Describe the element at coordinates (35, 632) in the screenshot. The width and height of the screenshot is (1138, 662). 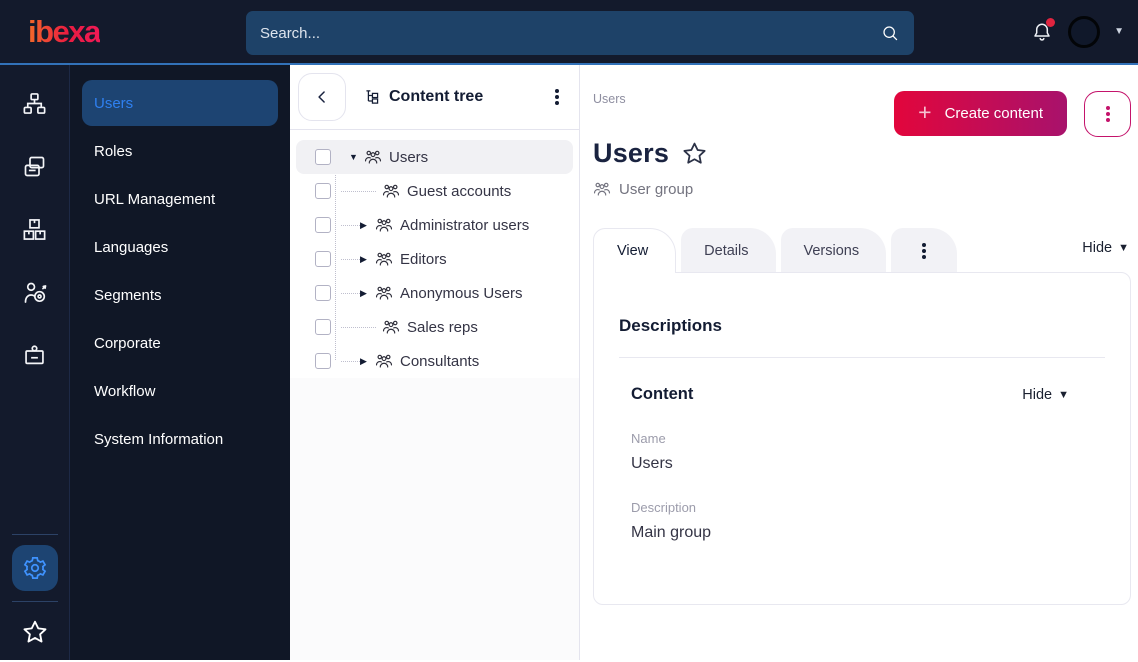
I see `favorites-star-icon` at that location.